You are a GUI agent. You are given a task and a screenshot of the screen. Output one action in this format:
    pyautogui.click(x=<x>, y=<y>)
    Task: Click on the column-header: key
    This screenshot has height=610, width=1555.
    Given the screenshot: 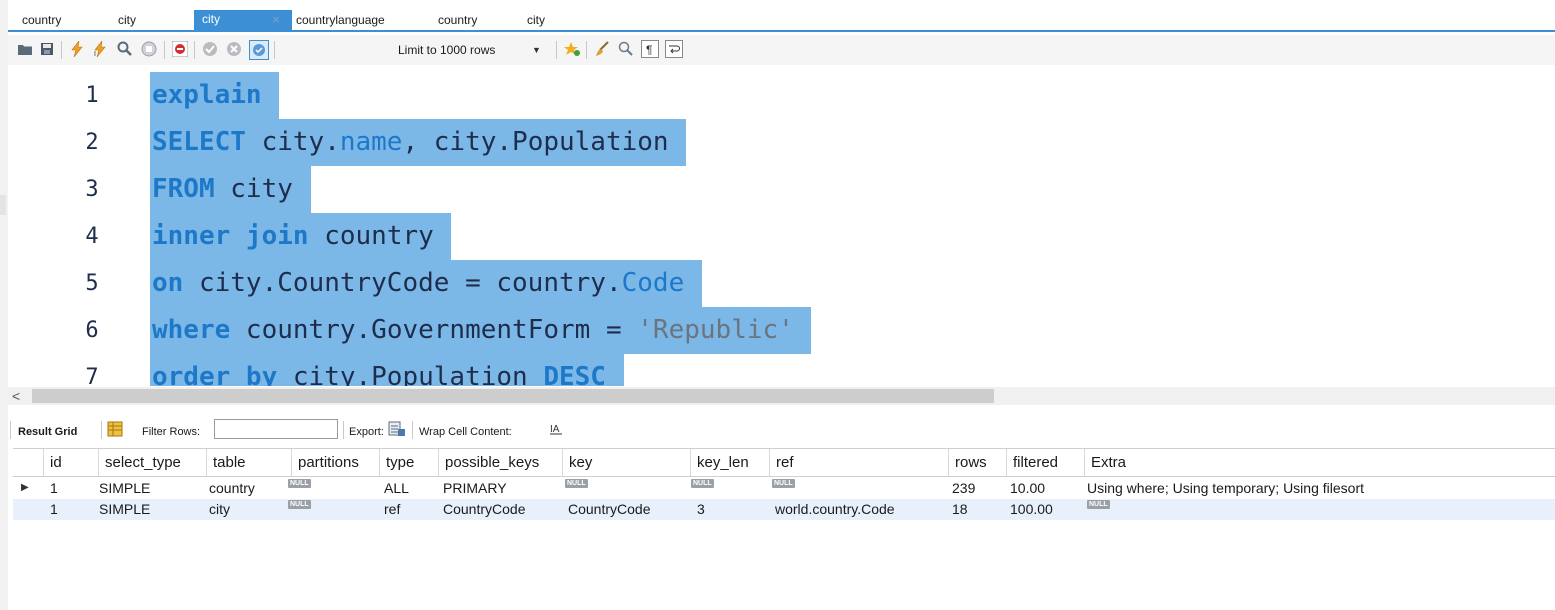 What is the action you would take?
    pyautogui.click(x=627, y=462)
    